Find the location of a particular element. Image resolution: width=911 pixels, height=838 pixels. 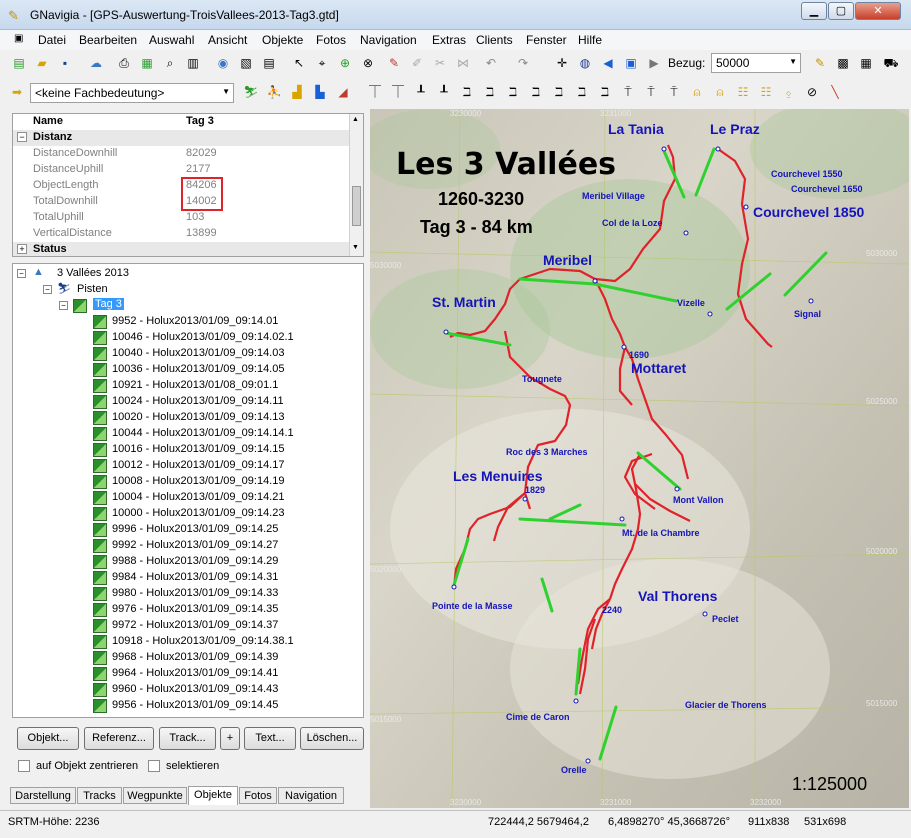

tab-navigation: Navigation is located at coordinates (311, 795).